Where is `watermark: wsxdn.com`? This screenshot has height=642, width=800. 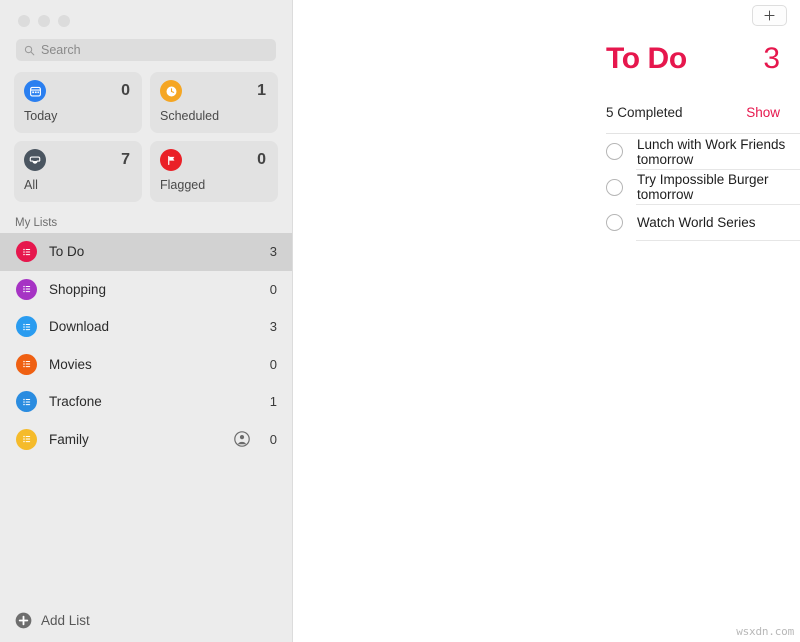
watermark: wsxdn.com is located at coordinates (765, 631).